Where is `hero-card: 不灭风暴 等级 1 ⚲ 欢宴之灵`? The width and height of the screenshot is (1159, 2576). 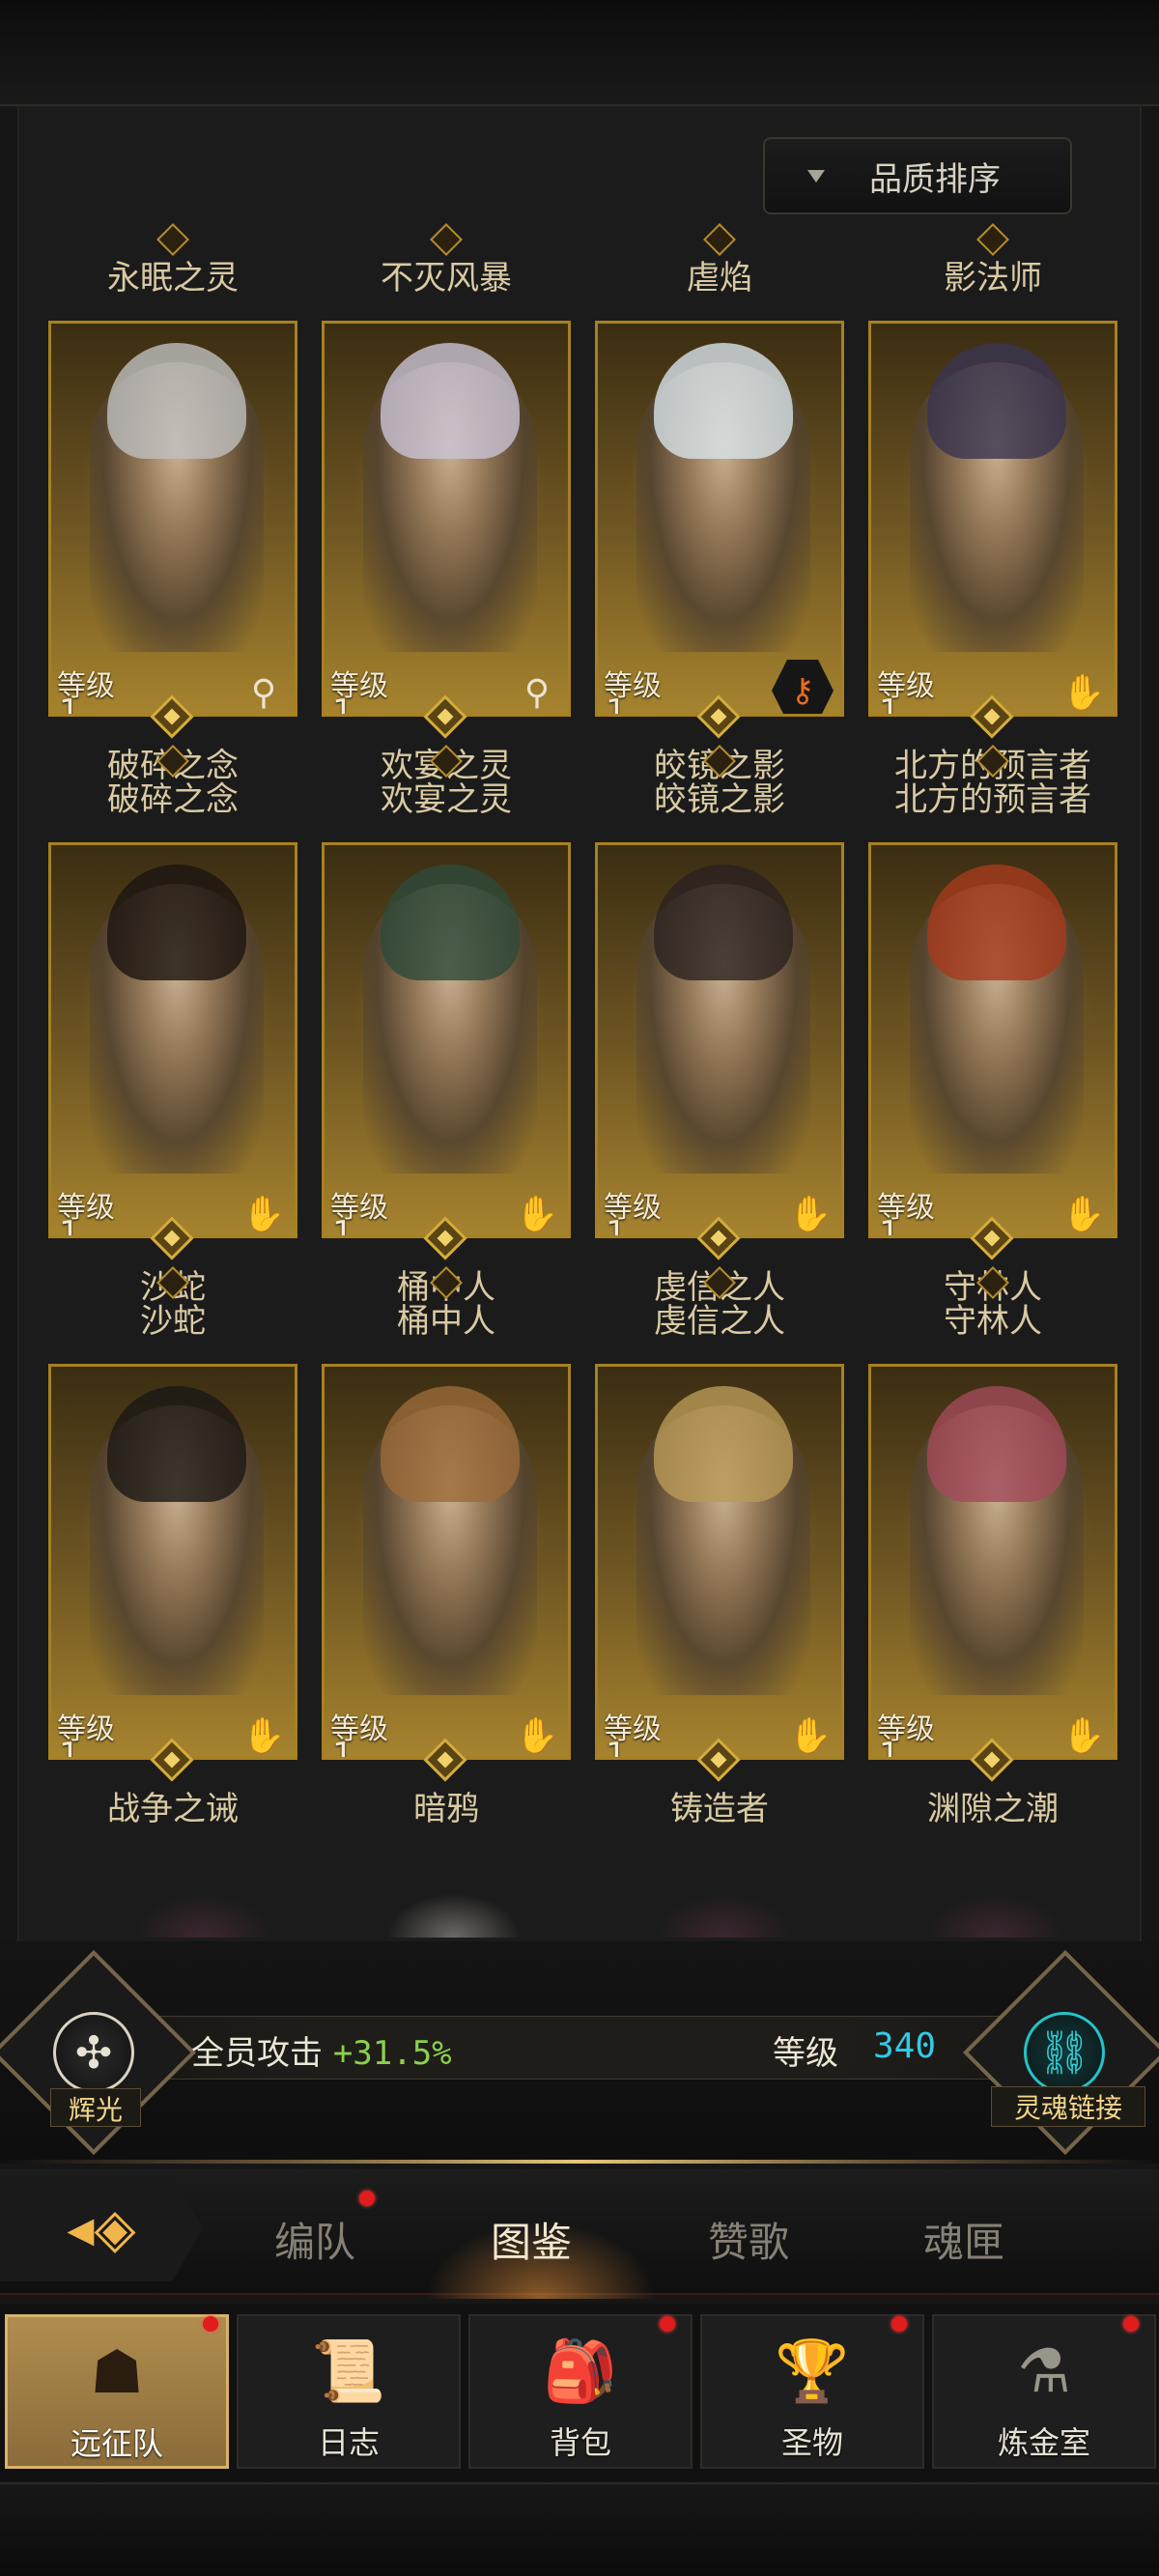
hero-card: 不灭风暴 等级 1 ⚲ 欢宴之灵 is located at coordinates (447, 504).